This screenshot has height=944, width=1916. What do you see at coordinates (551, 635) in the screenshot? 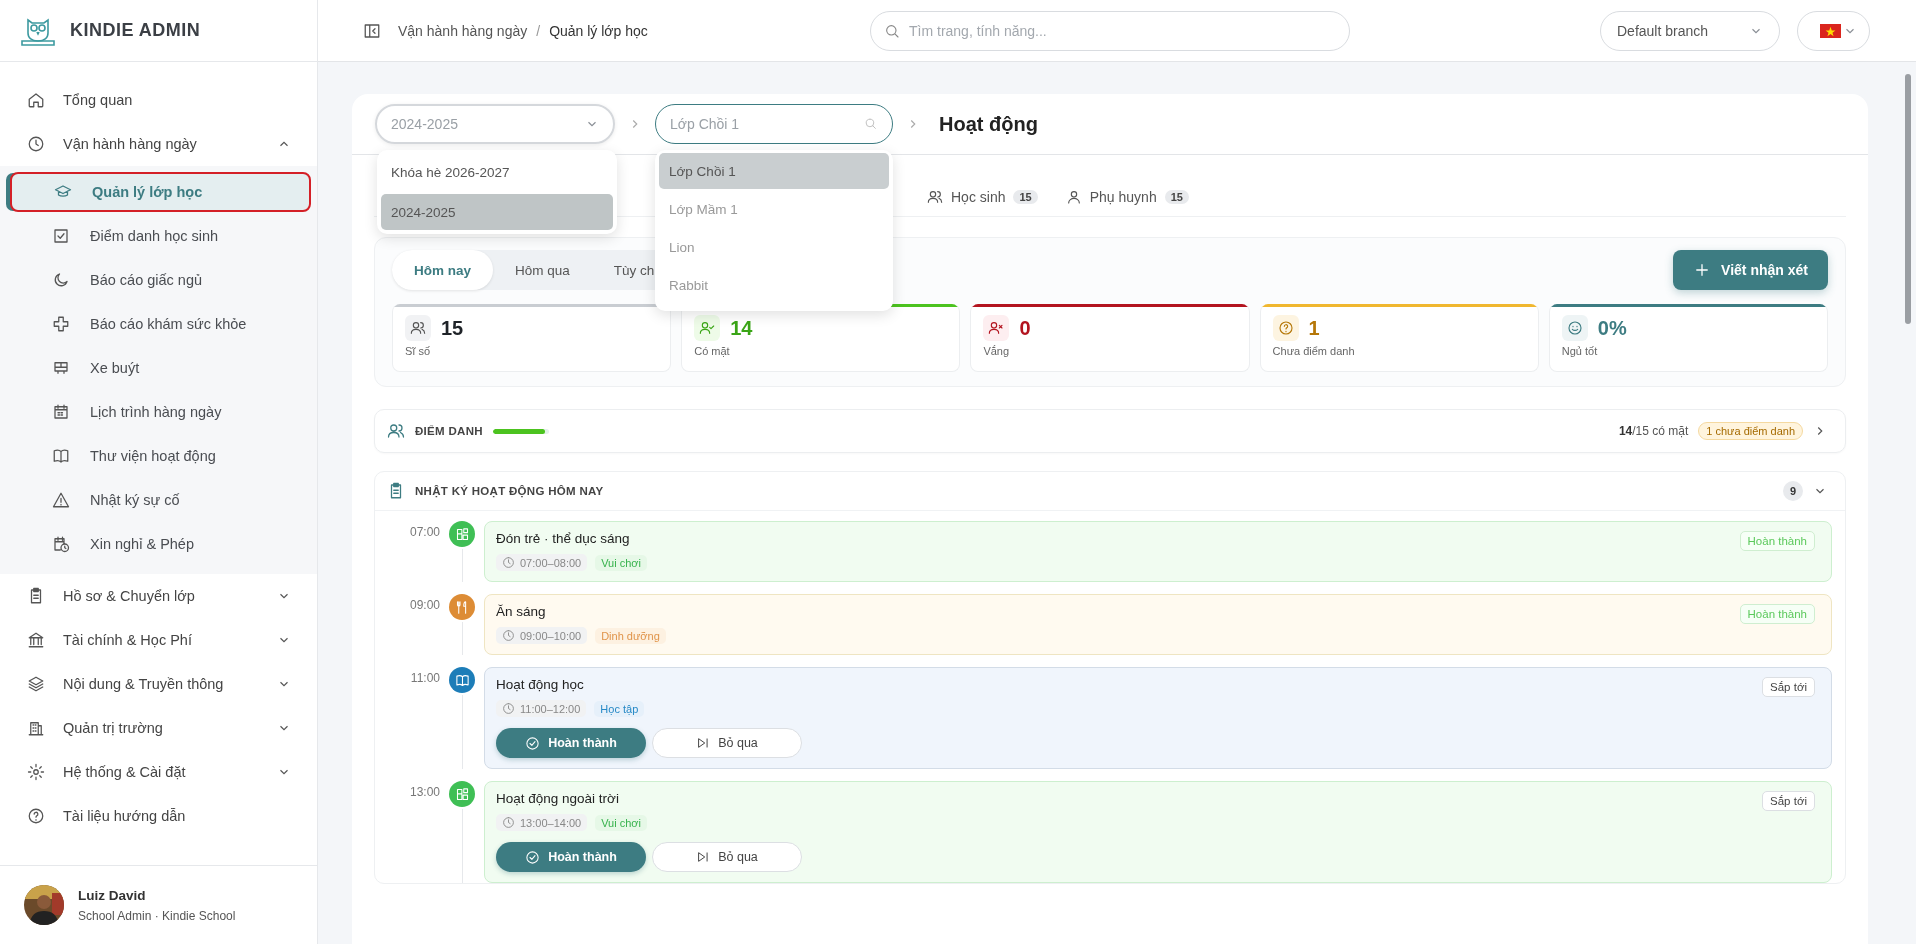
I see `time-range: 09:00–10:00` at bounding box center [551, 635].